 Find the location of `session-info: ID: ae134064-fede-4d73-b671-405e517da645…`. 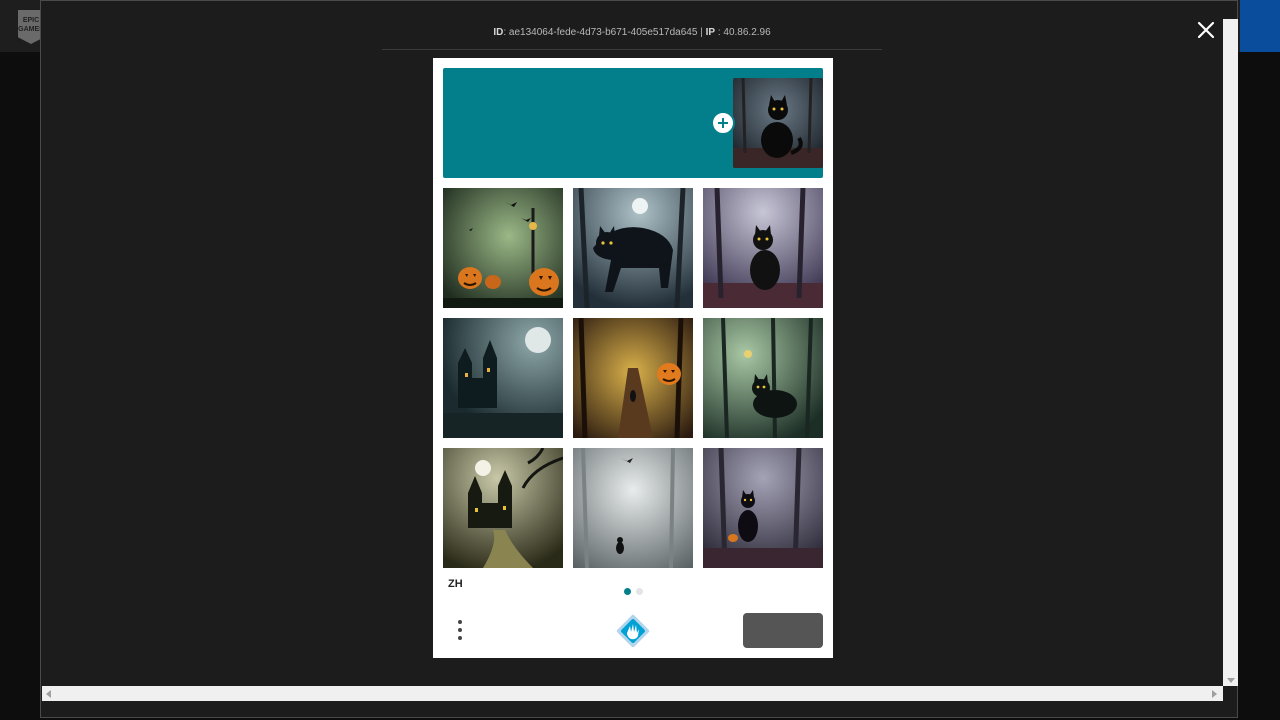

session-info: ID: ae134064-fede-4d73-b671-405e517da645… is located at coordinates (632, 32).